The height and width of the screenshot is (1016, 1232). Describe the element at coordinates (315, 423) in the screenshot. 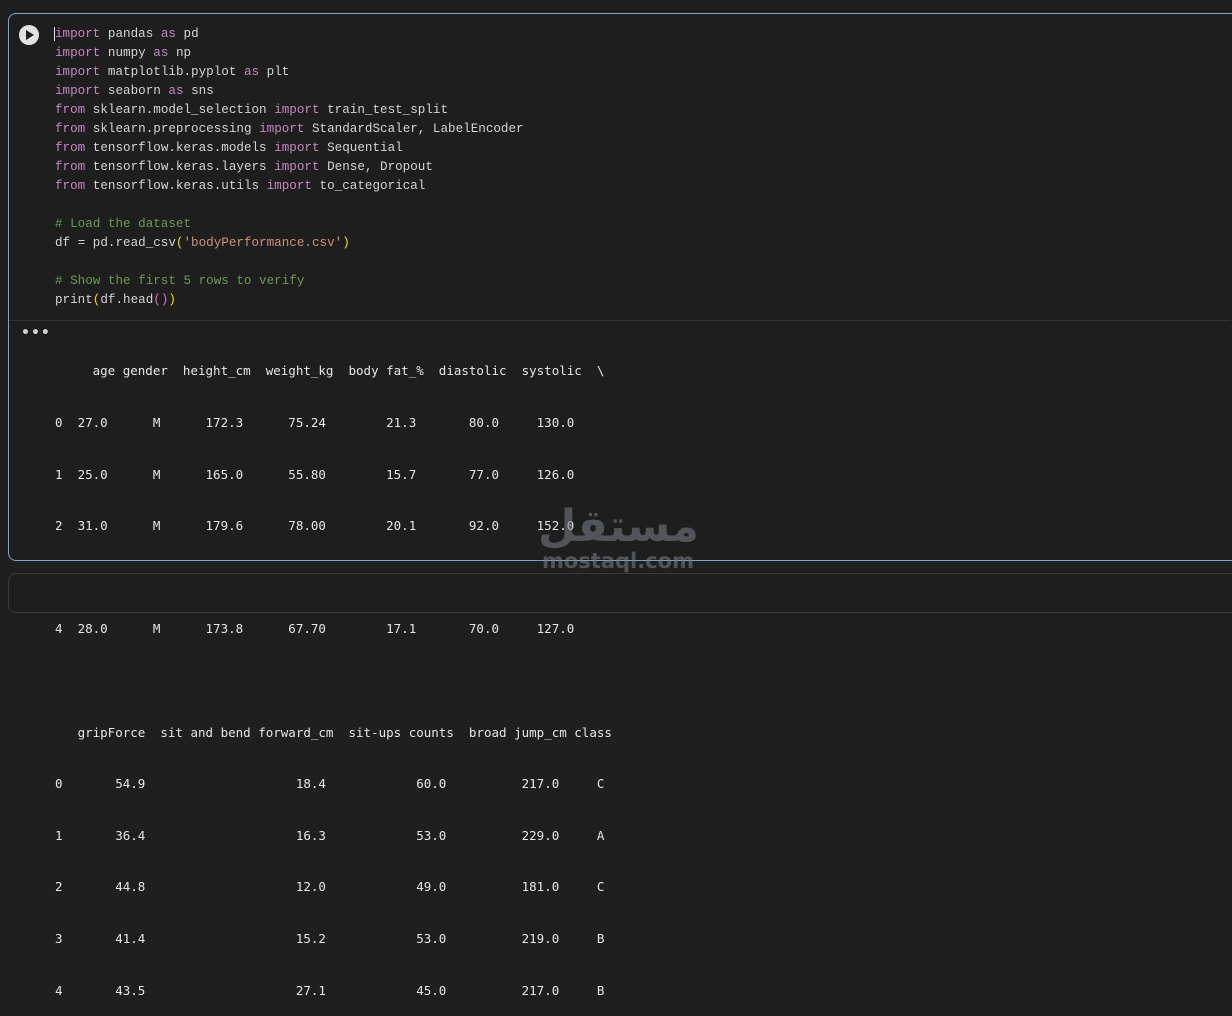

I see `table1-row: 0 27.0 M 172.3 75.24 21.3 80.0 130.0` at that location.